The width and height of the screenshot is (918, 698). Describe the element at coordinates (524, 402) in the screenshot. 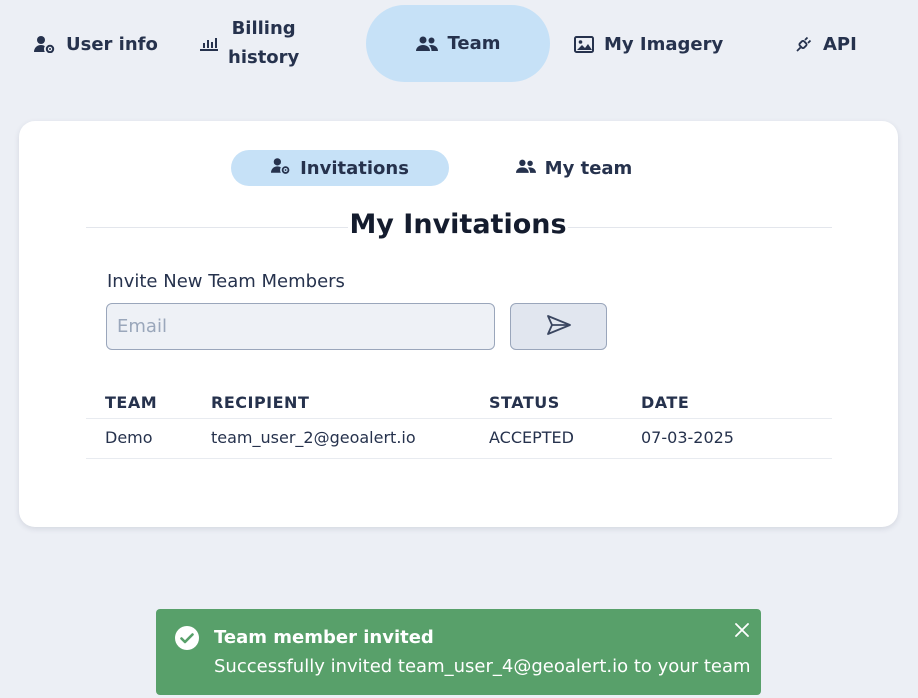

I see `column-header-status: STATUS` at that location.